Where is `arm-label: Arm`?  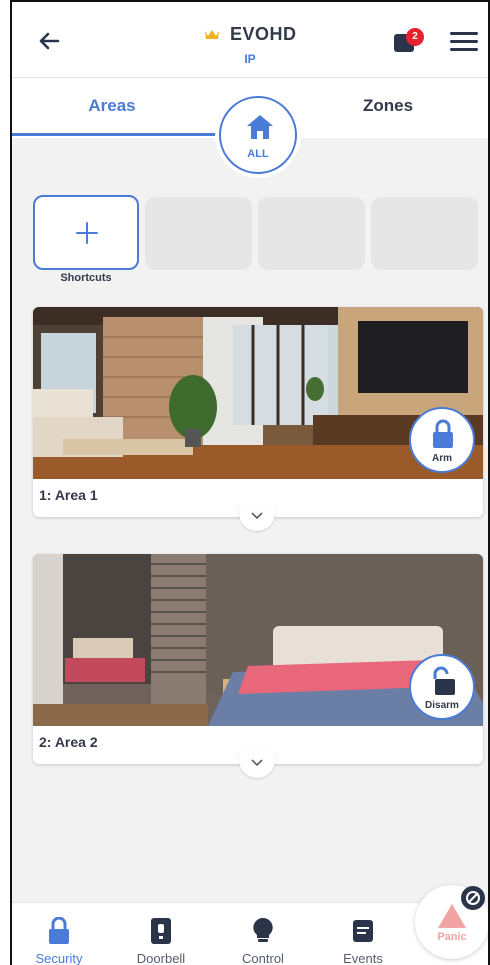 arm-label: Arm is located at coordinates (441, 458).